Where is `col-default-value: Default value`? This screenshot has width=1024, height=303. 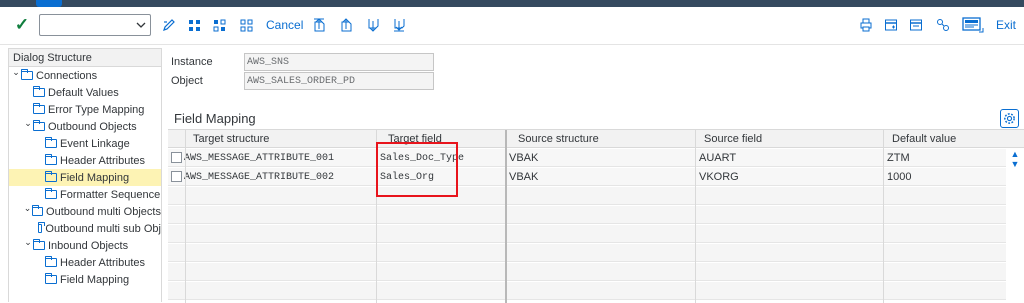
col-default-value: Default value is located at coordinates (924, 139).